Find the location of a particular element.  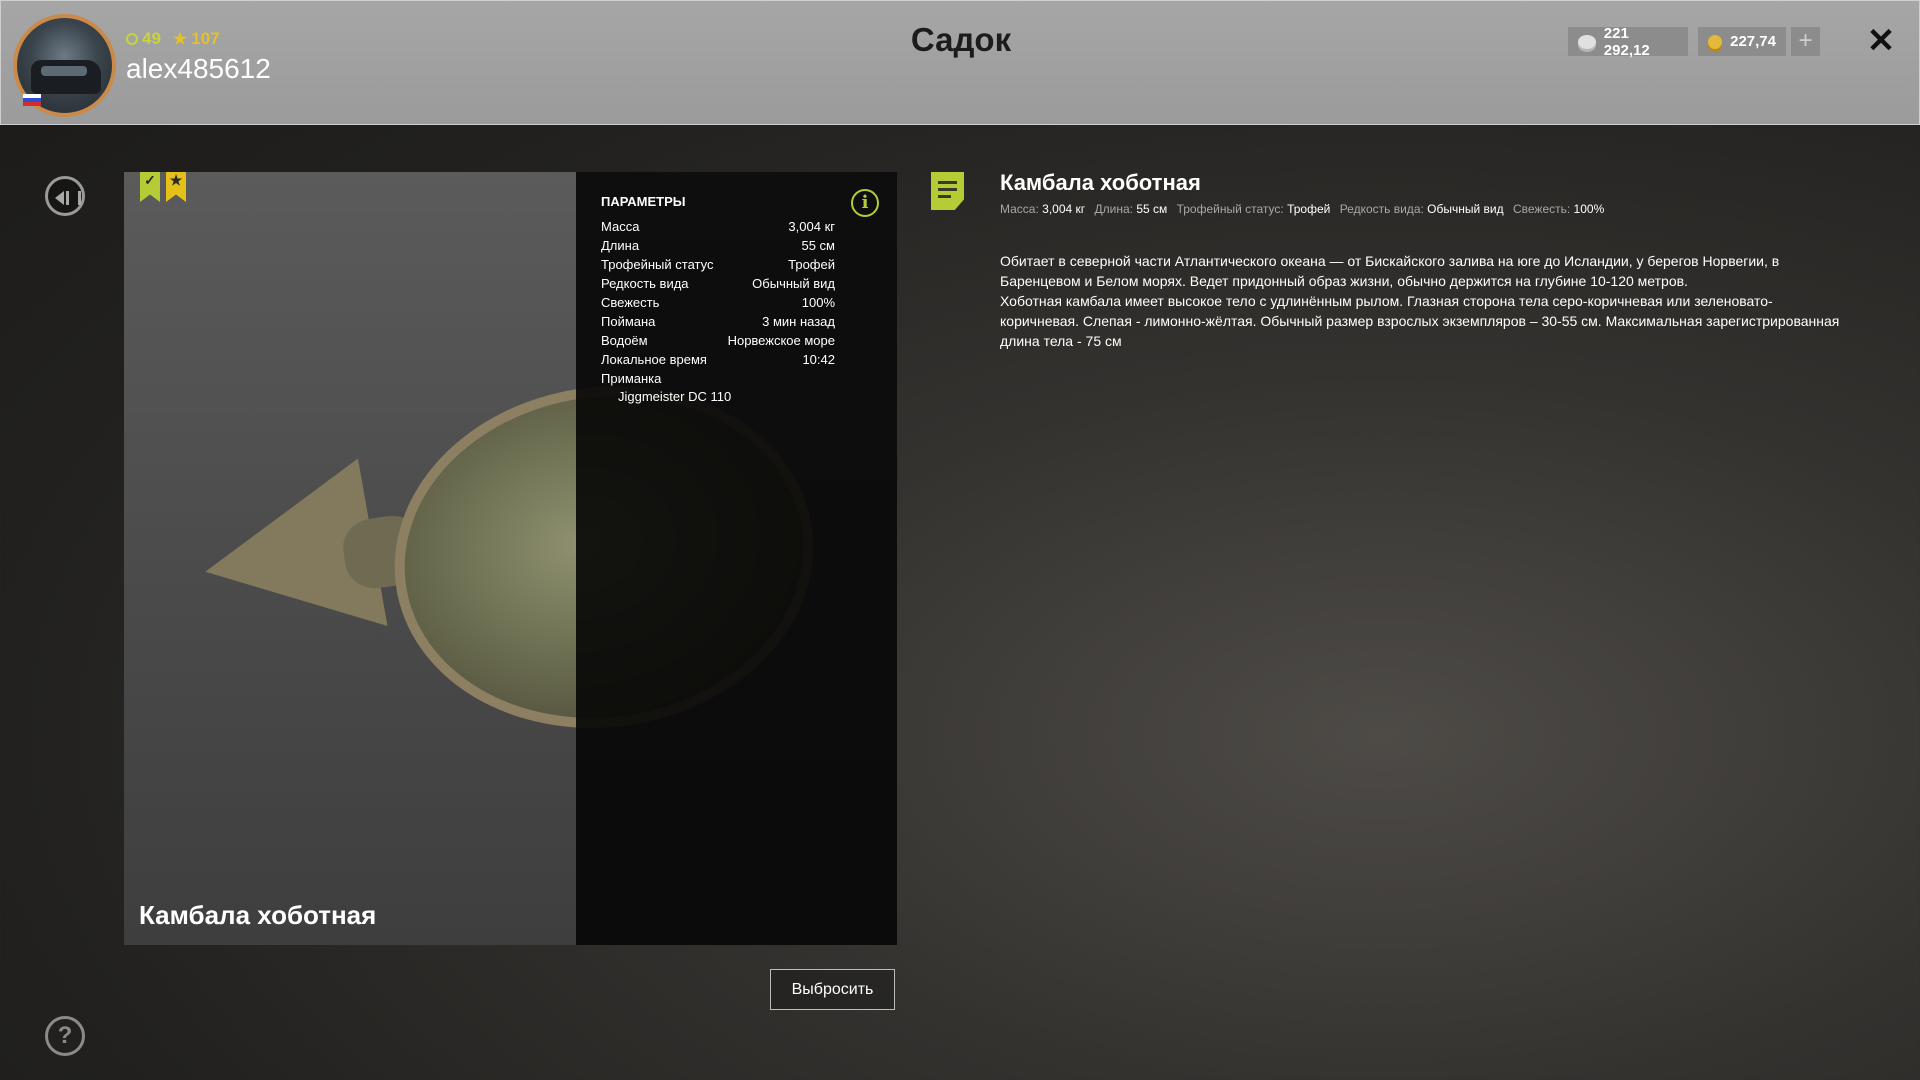

param-value: 55 см is located at coordinates (818, 245).